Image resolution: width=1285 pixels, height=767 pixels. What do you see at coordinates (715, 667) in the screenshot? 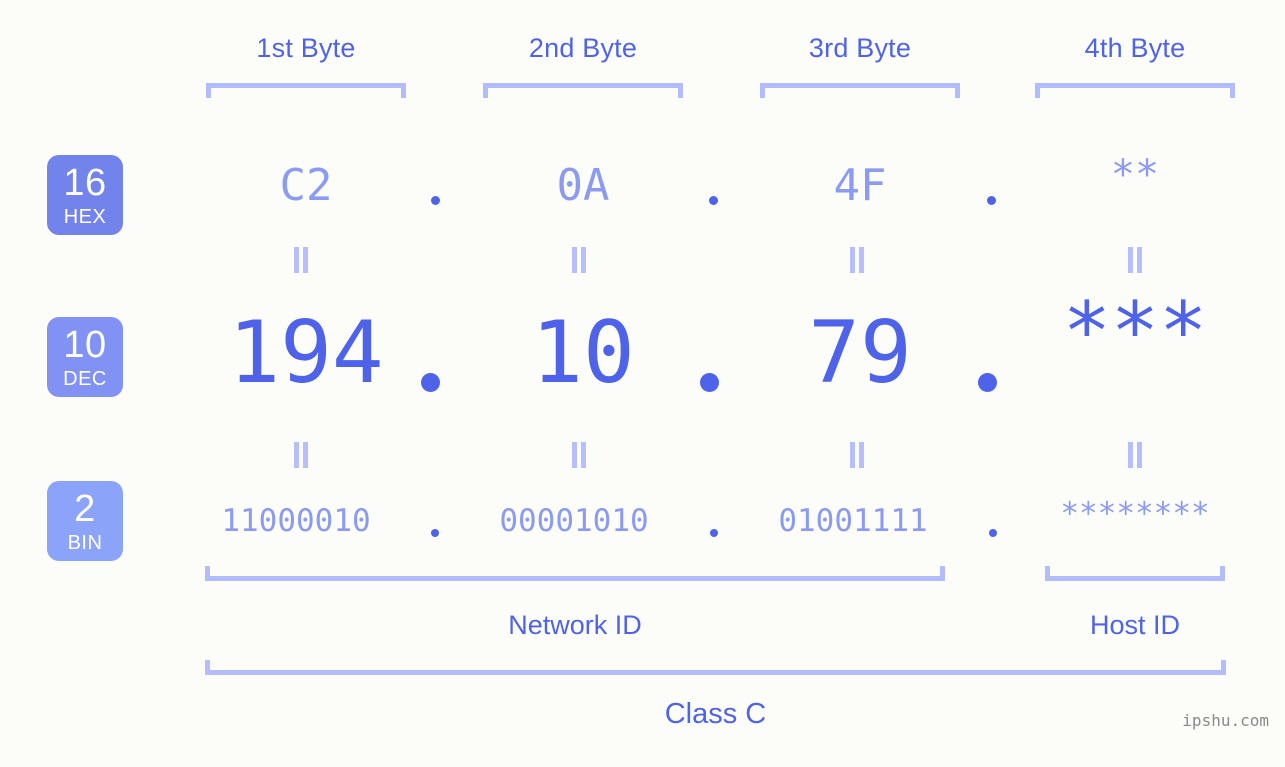
I see `class-bracket` at bounding box center [715, 667].